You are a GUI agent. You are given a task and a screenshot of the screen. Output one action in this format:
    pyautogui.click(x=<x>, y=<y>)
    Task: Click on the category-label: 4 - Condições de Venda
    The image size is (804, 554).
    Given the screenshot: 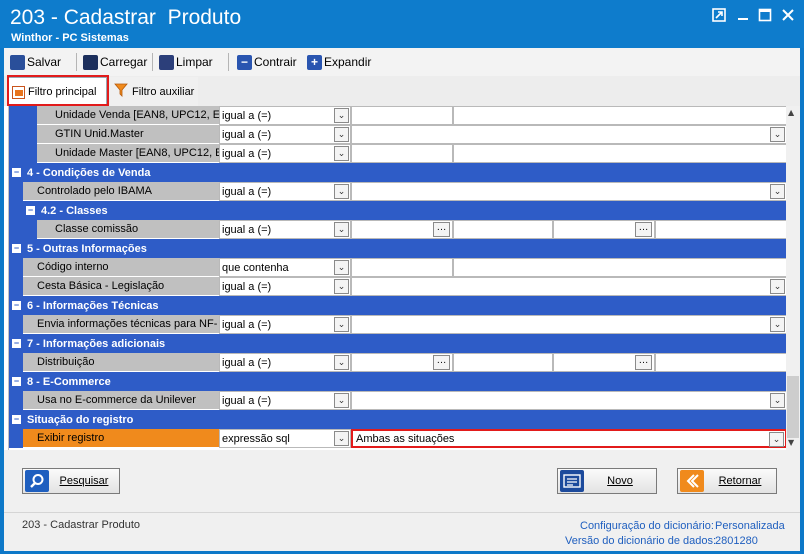 What is the action you would take?
    pyautogui.click(x=89, y=172)
    